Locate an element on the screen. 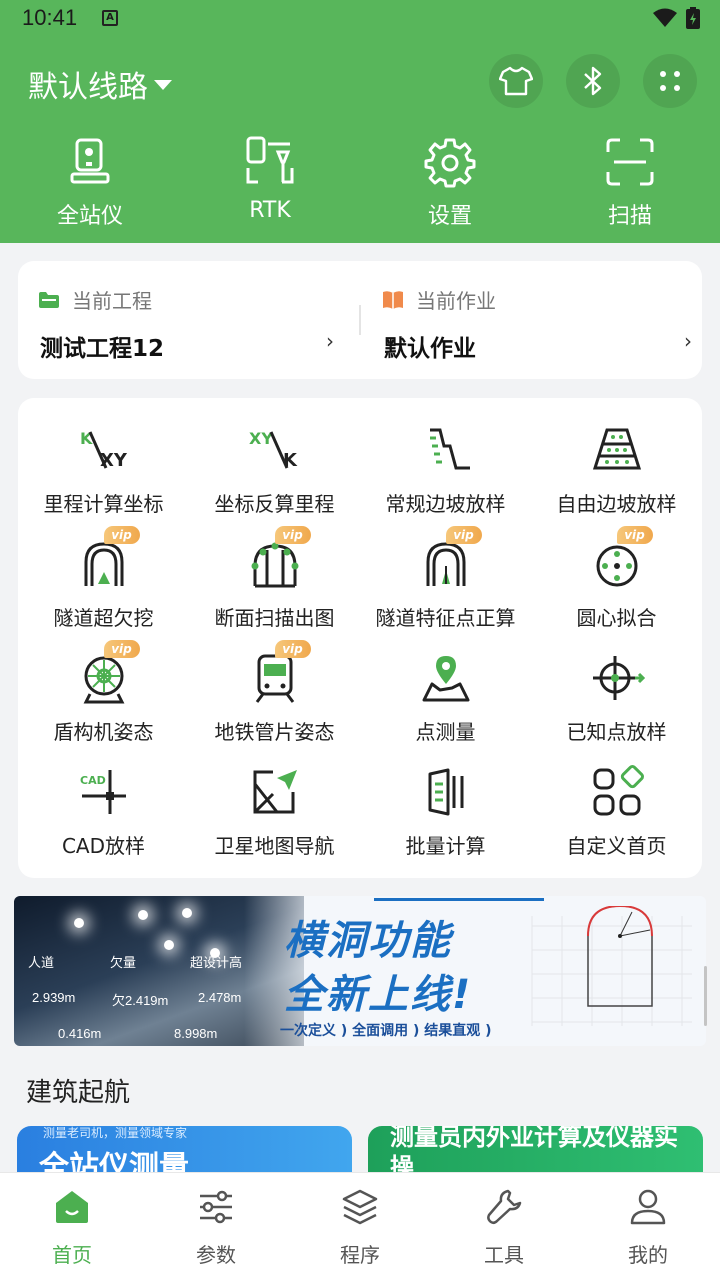 This screenshot has height=1280, width=720. batch-icon is located at coordinates (445, 792).